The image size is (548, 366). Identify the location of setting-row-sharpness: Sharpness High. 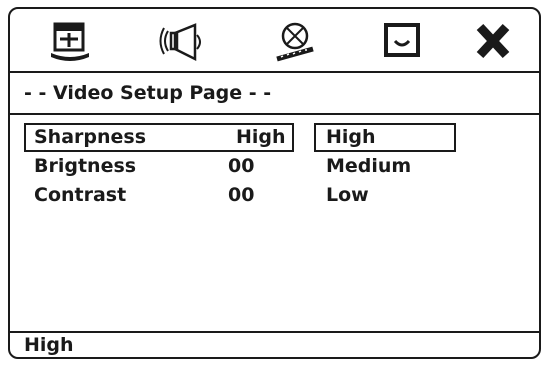
(274, 137).